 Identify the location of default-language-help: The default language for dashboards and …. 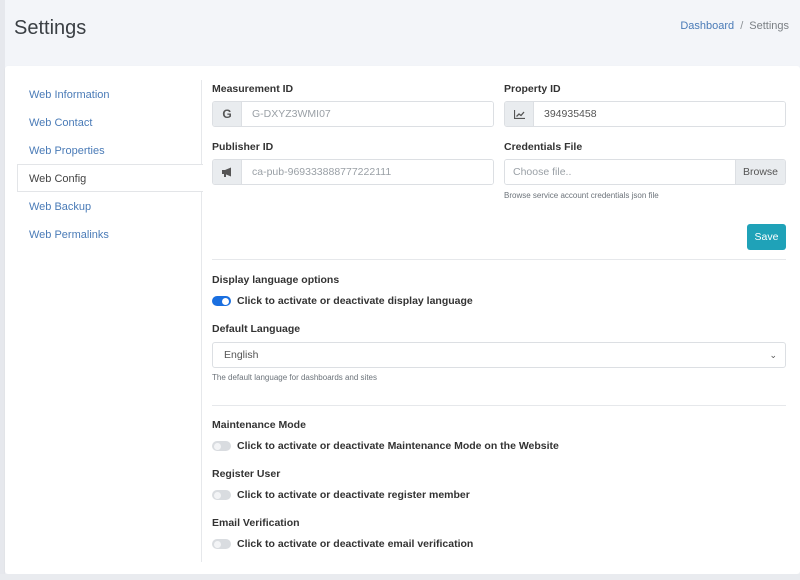
(295, 377).